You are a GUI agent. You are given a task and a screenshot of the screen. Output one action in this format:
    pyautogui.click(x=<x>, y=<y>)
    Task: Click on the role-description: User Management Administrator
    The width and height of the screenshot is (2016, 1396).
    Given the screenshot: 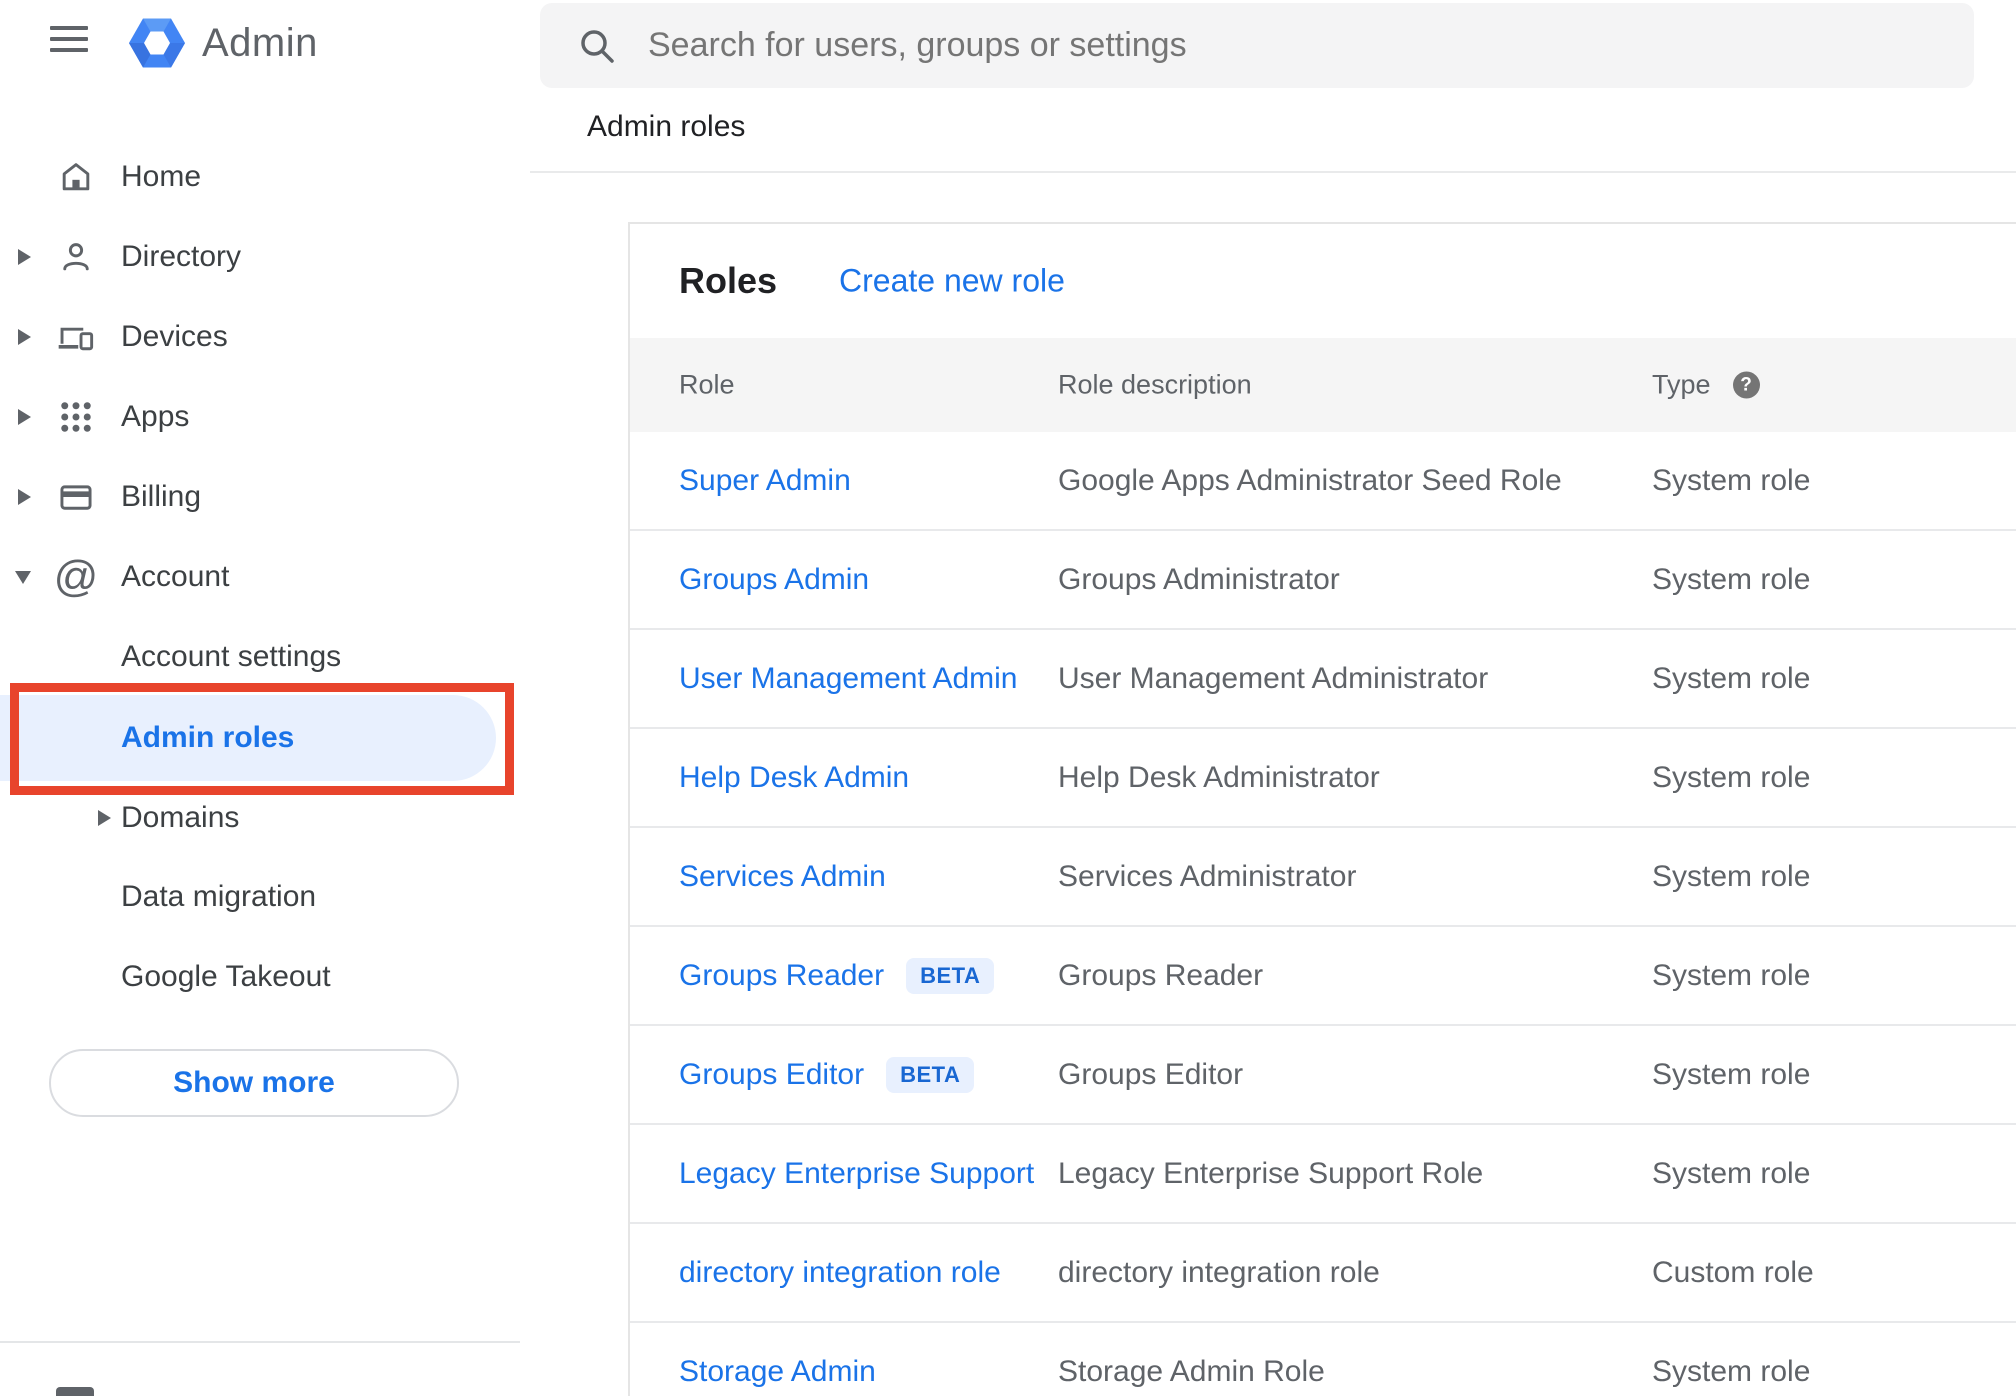 What is the action you would take?
    pyautogui.click(x=1273, y=678)
    